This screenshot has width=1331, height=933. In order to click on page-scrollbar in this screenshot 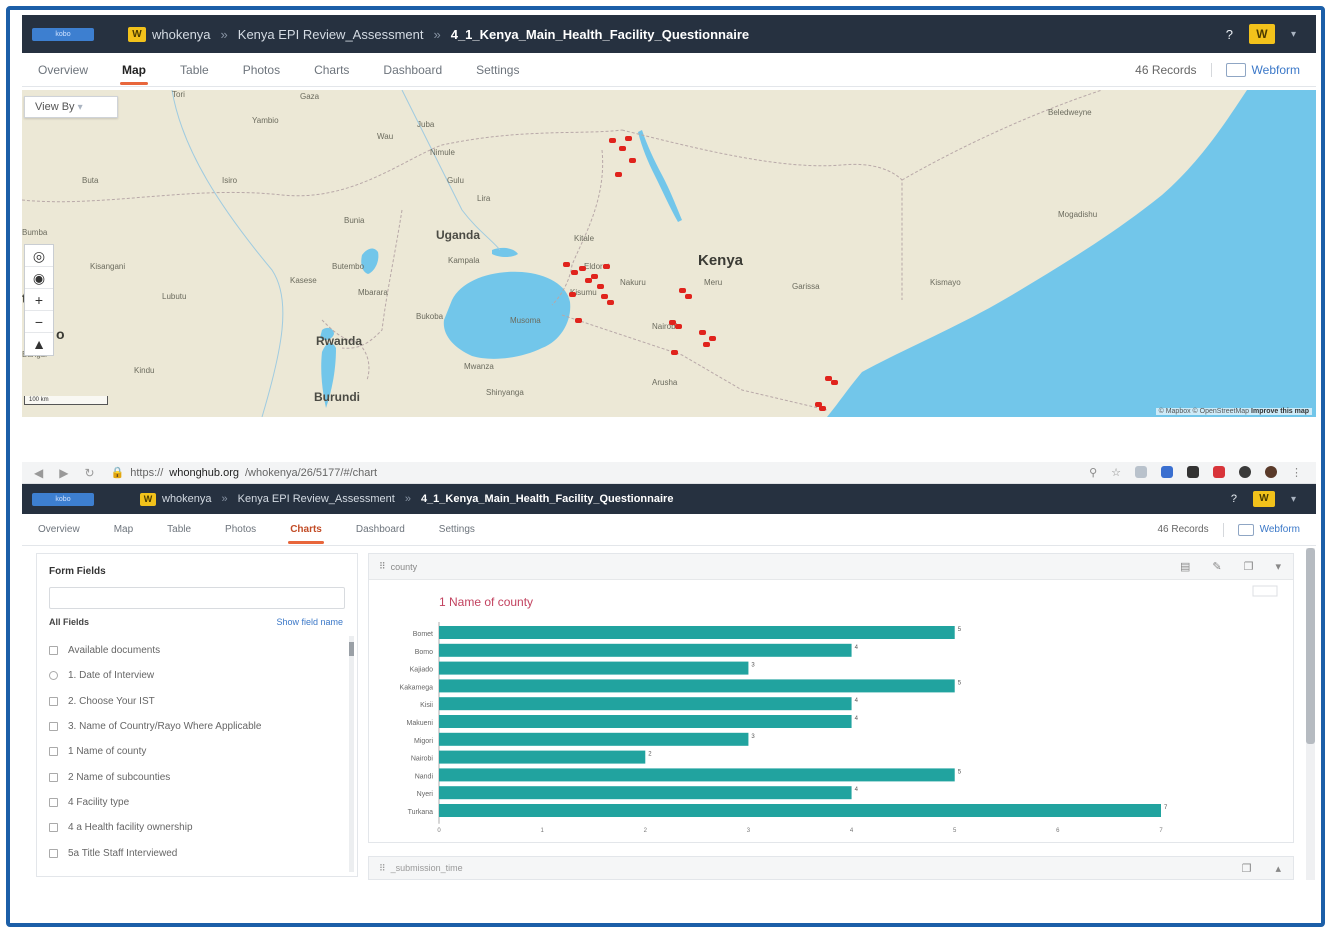, I will do `click(1310, 714)`.